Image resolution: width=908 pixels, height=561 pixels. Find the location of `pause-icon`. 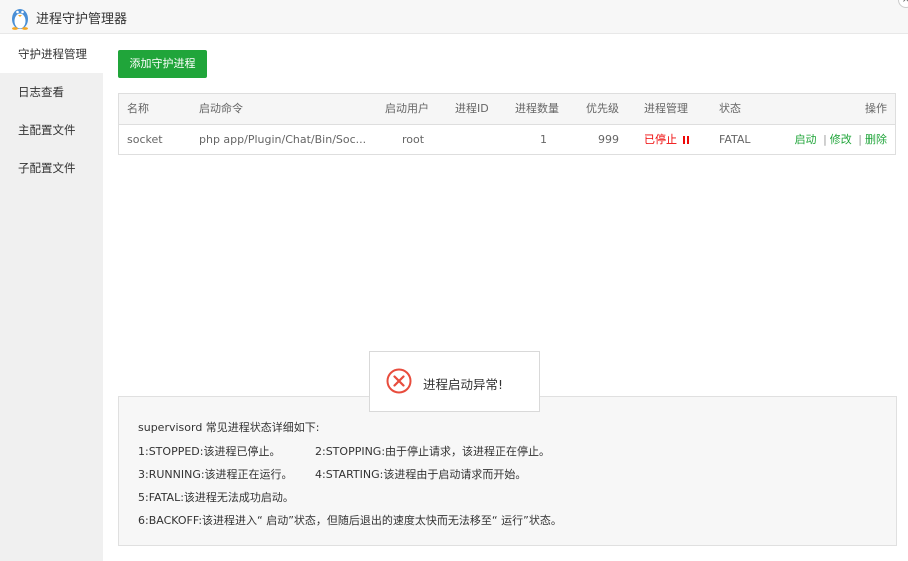

pause-icon is located at coordinates (686, 135).